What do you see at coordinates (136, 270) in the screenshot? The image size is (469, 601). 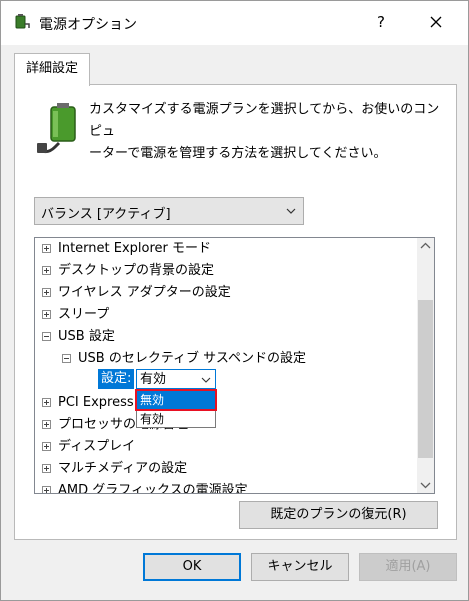 I see `tree-item-label: デスクトップの背景の設定` at bounding box center [136, 270].